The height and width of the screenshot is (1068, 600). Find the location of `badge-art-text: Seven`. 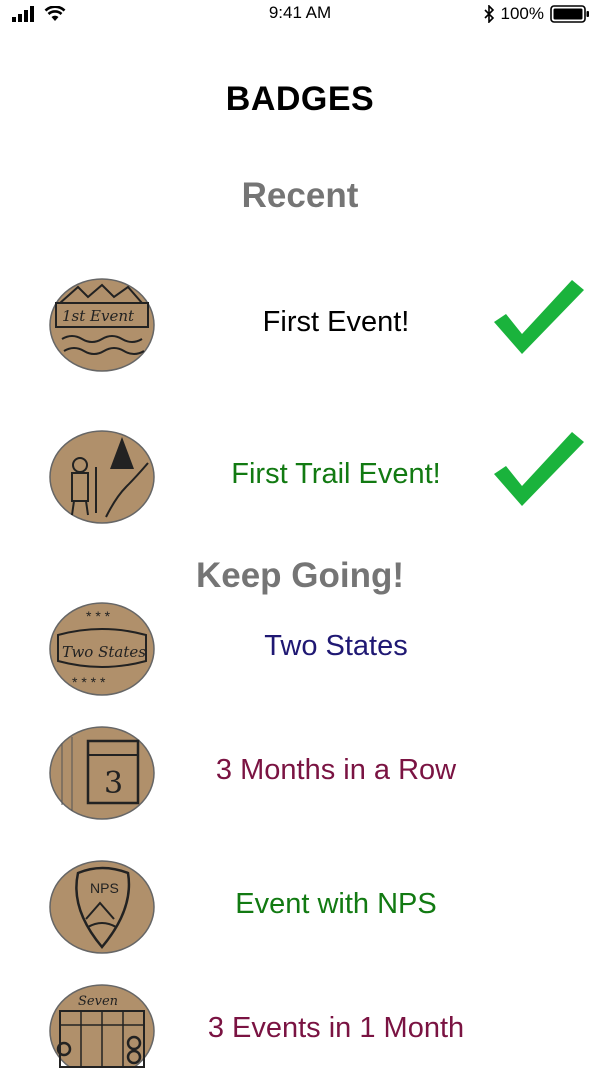

badge-art-text: Seven is located at coordinates (98, 1001).